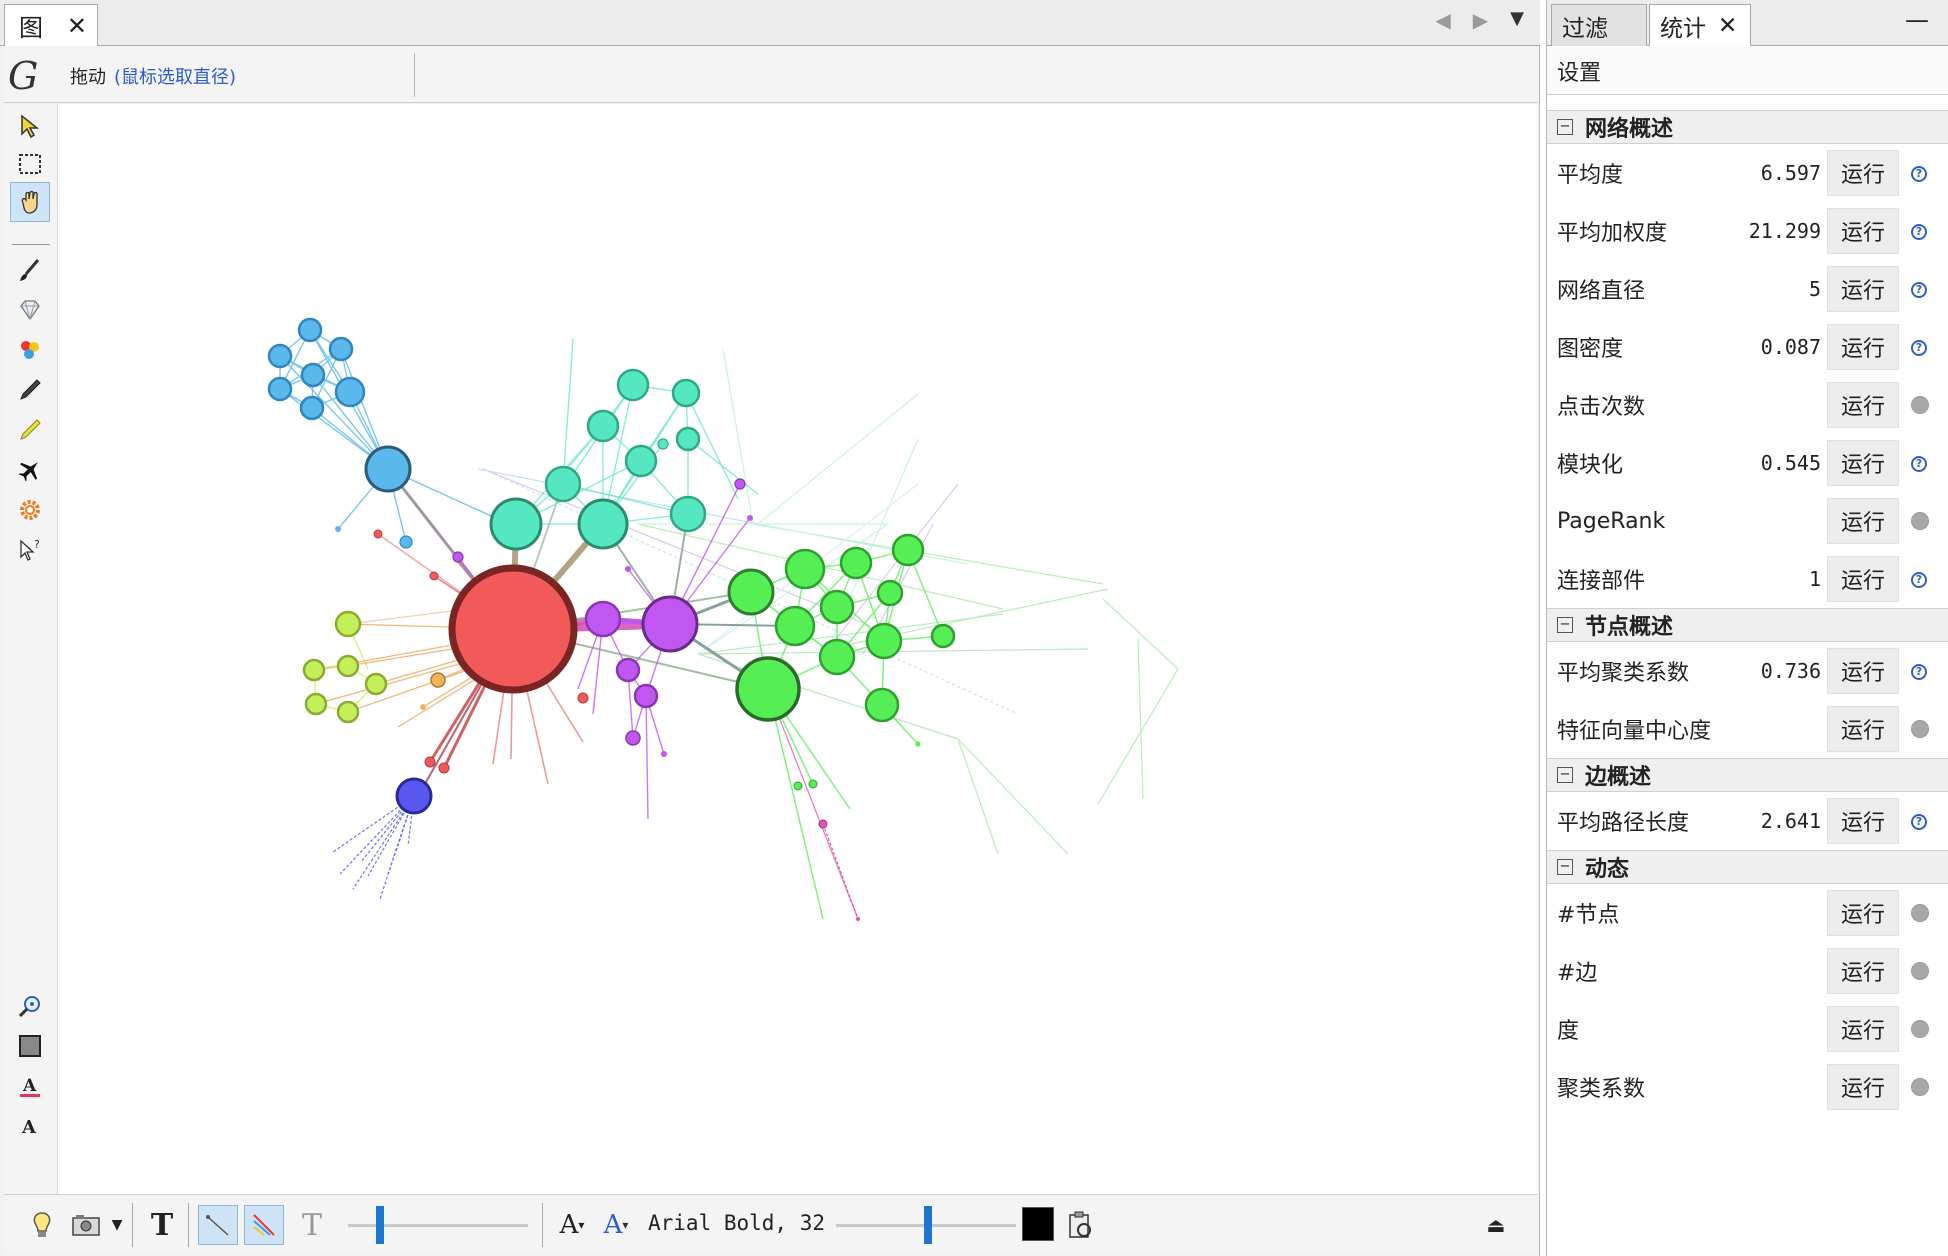  I want to click on brush-icon, so click(30, 270).